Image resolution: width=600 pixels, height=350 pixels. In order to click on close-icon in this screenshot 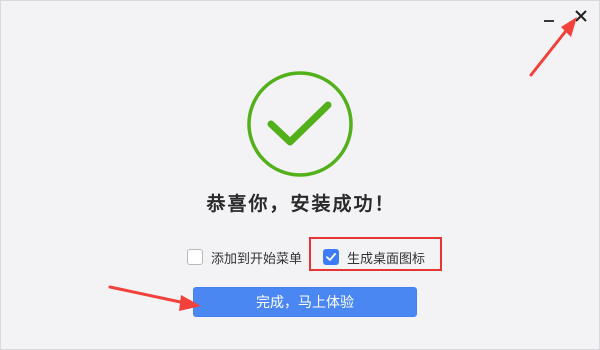, I will do `click(581, 16)`.